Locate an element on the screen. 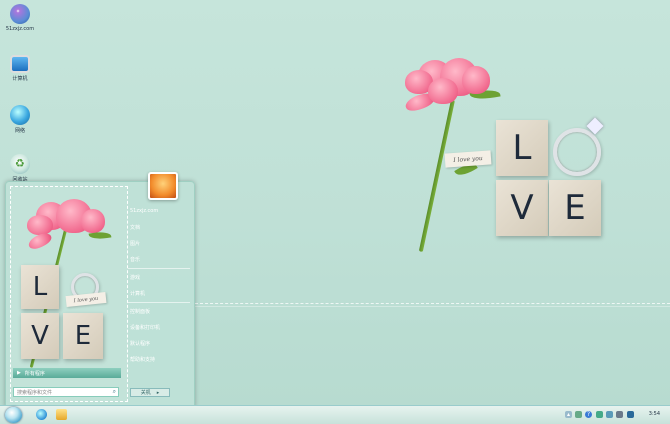 The height and width of the screenshot is (424, 670). desktop-icon-network: 网络 is located at coordinates (20, 119).